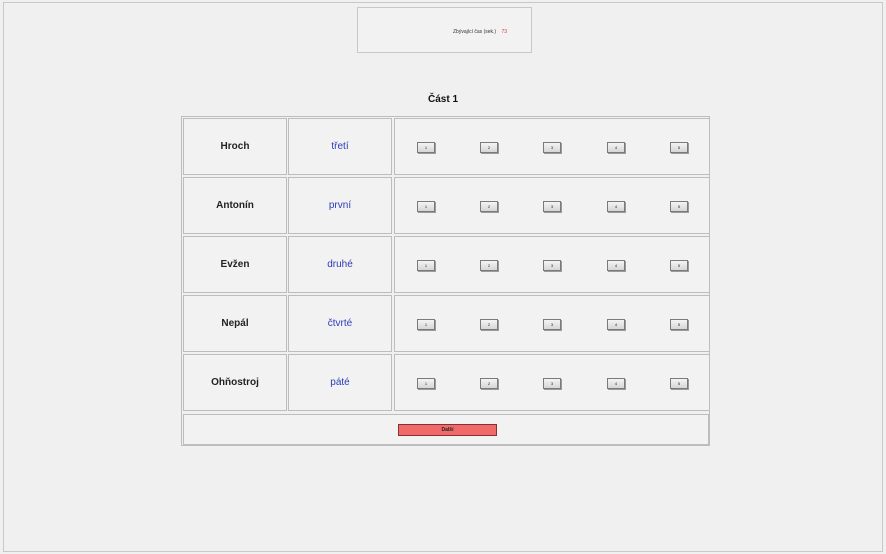 The image size is (886, 554). I want to click on footer-cell: Další, so click(446, 429).